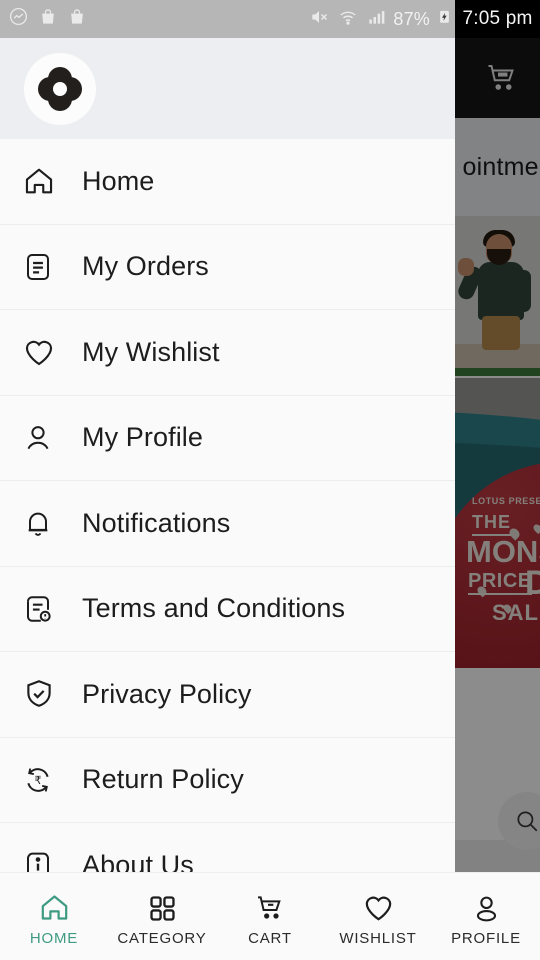 The image size is (540, 960). Describe the element at coordinates (18, 19) in the screenshot. I see `activity-circle-icon` at that location.